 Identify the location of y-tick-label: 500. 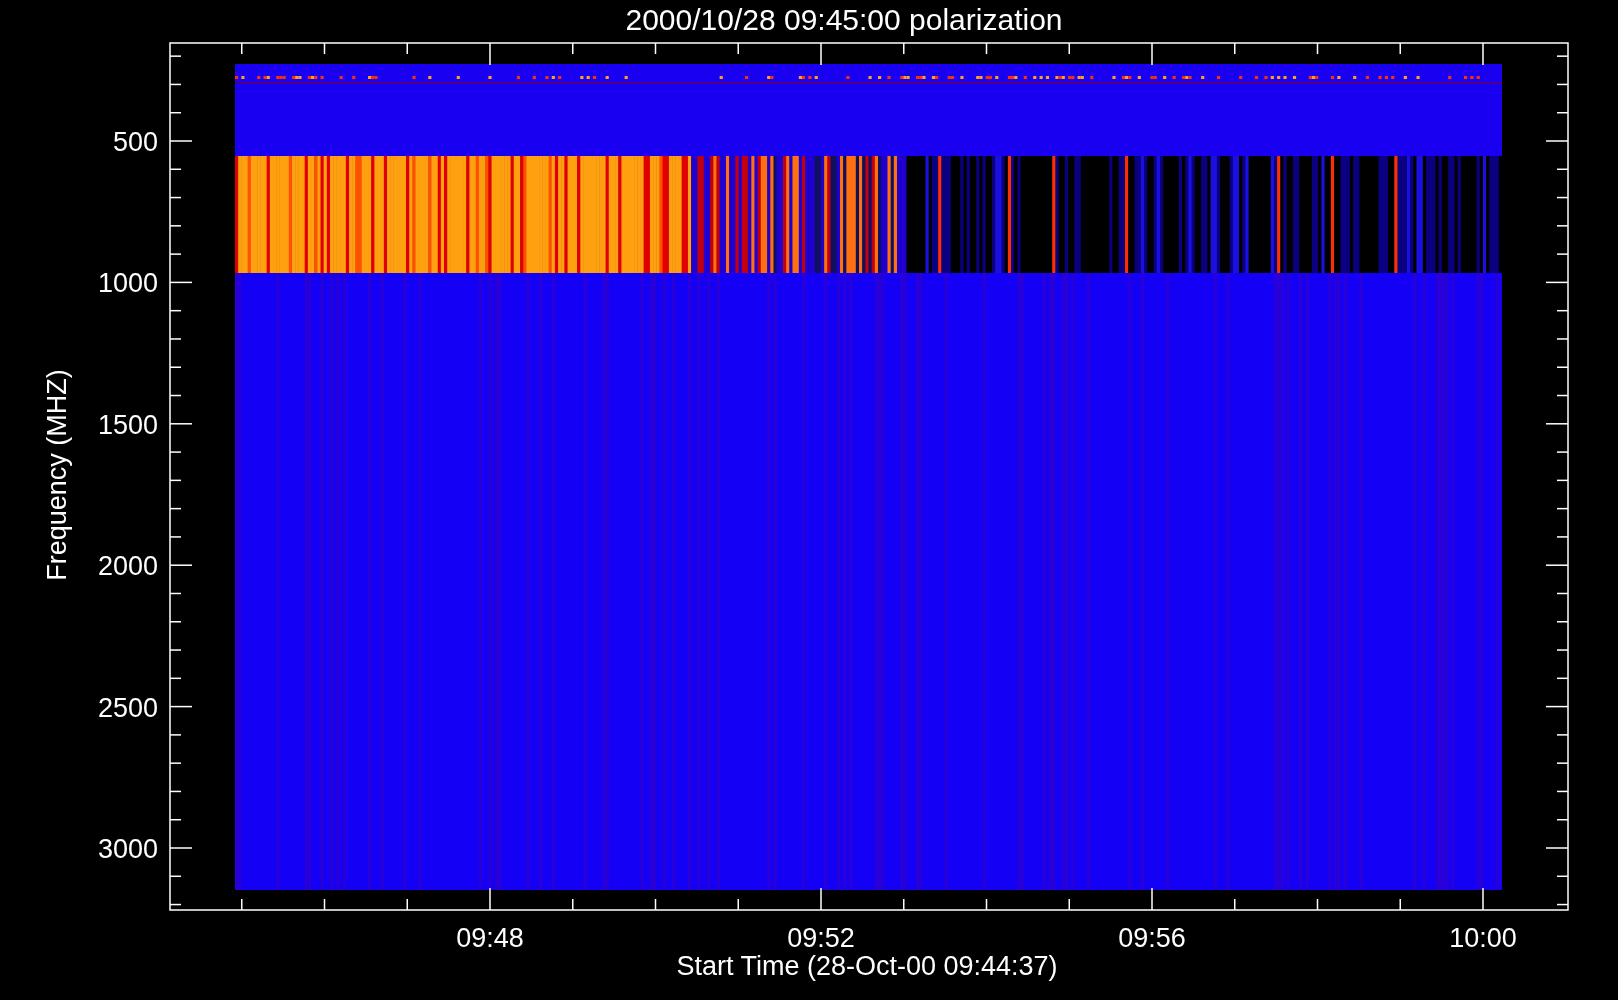
(135, 142).